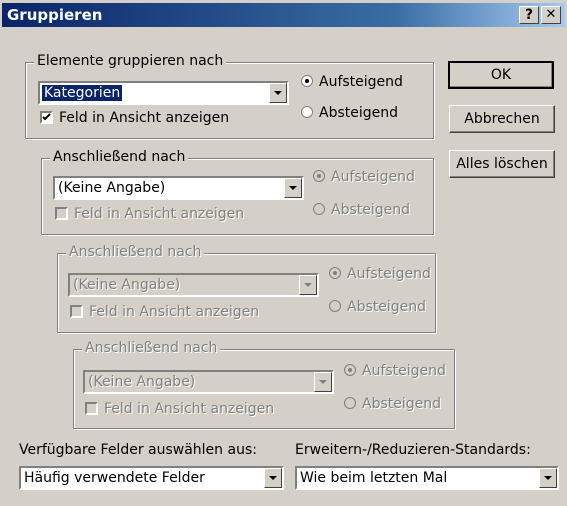 The width and height of the screenshot is (567, 506). Describe the element at coordinates (529, 15) in the screenshot. I see `help-button: ?` at that location.